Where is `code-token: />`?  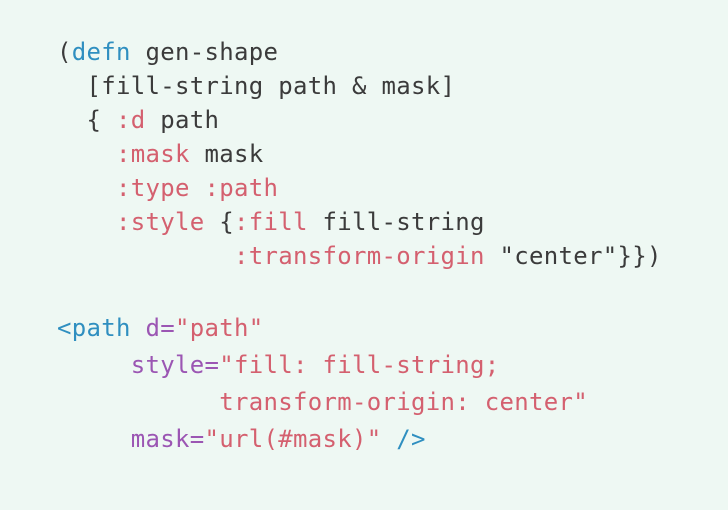
code-token: /> is located at coordinates (403, 439).